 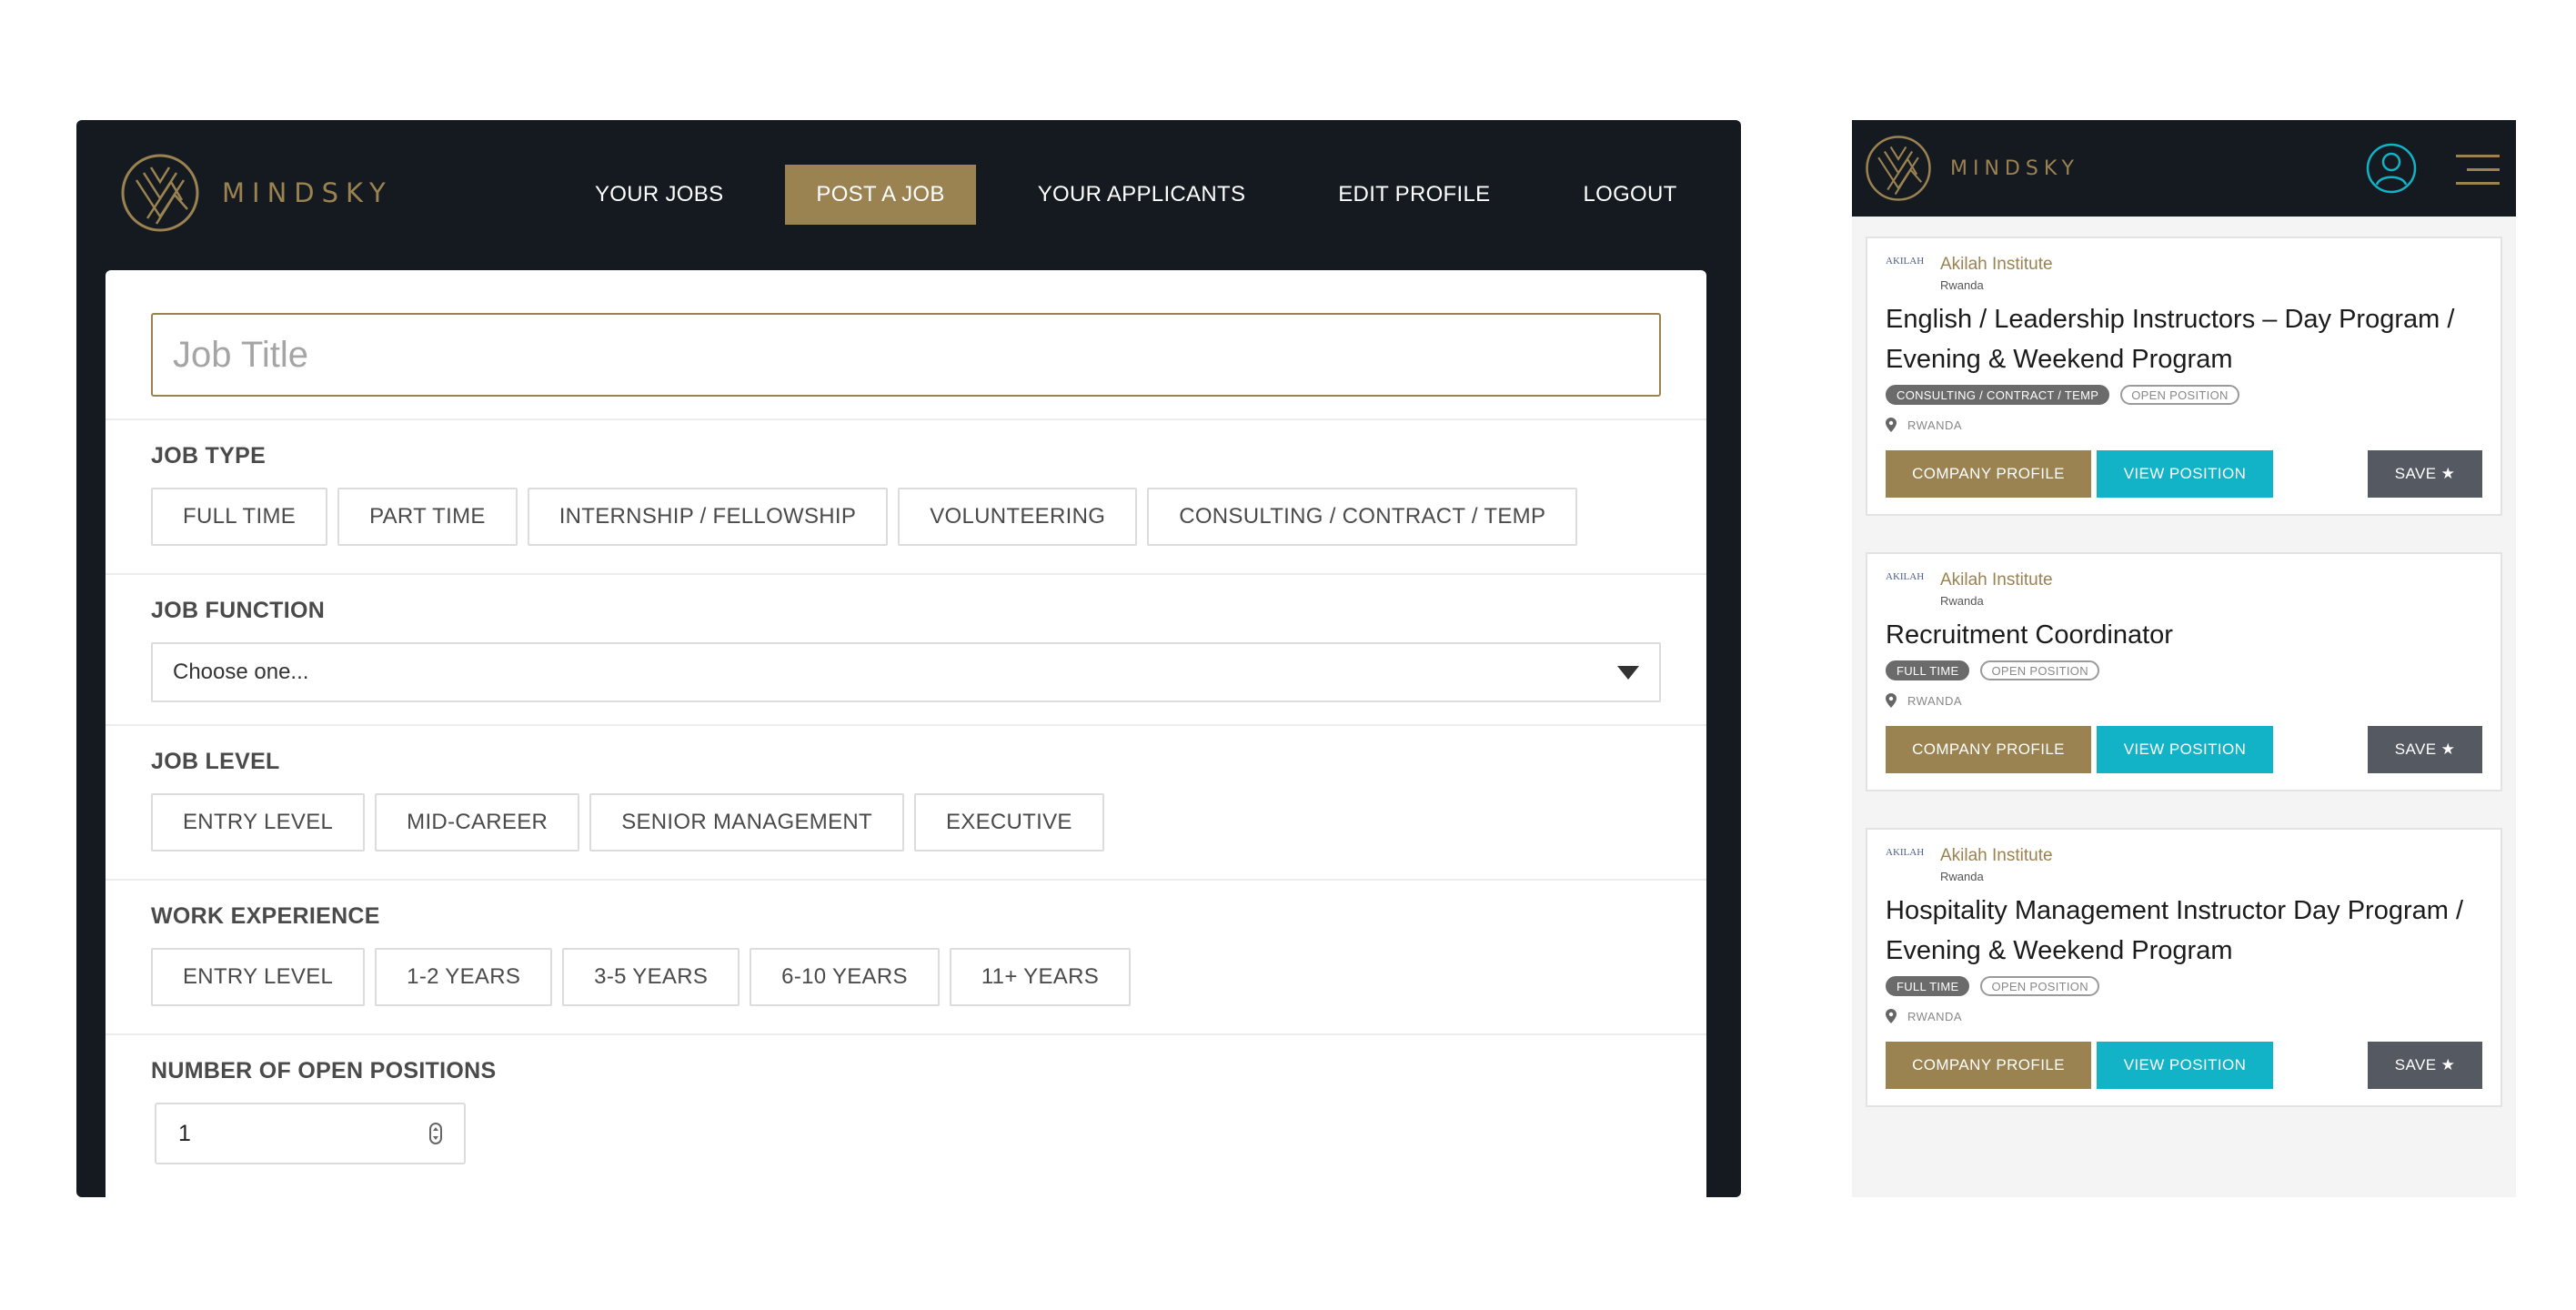 What do you see at coordinates (2391, 168) in the screenshot?
I see `user-profile-icon` at bounding box center [2391, 168].